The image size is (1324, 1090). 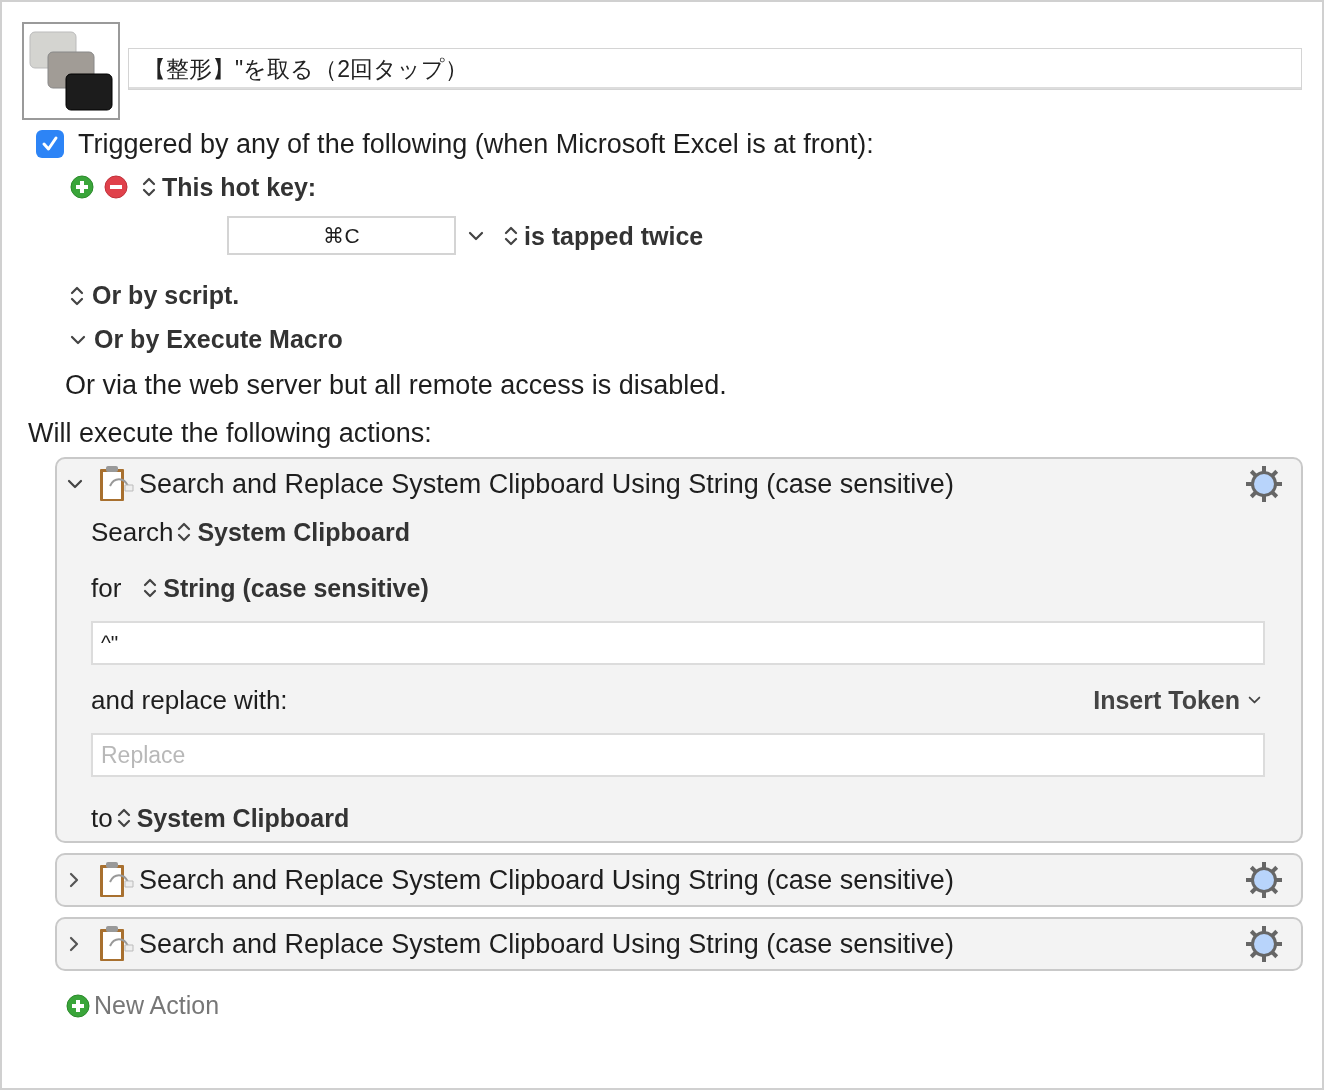 I want to click on checkmark-icon, so click(x=50, y=144).